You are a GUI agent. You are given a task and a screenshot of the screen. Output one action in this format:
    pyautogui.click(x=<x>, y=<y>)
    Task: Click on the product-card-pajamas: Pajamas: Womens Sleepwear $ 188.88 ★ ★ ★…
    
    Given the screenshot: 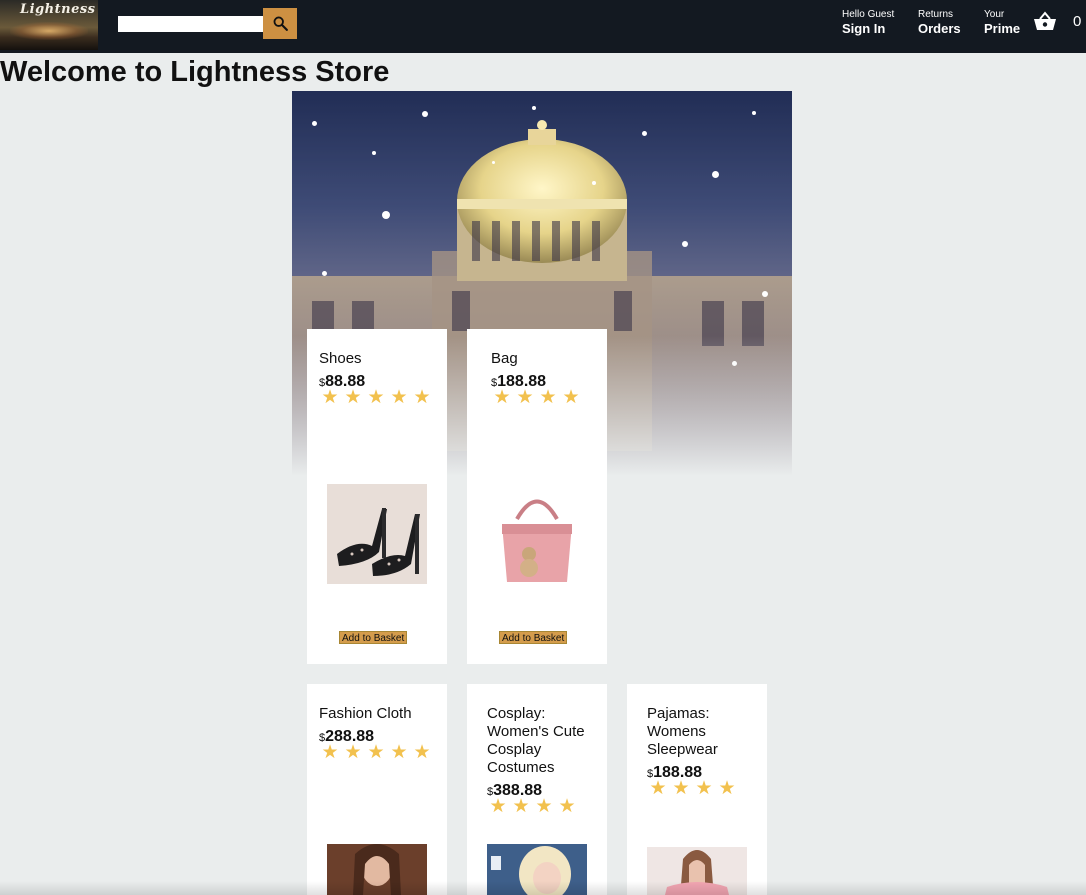 What is the action you would take?
    pyautogui.click(x=697, y=789)
    